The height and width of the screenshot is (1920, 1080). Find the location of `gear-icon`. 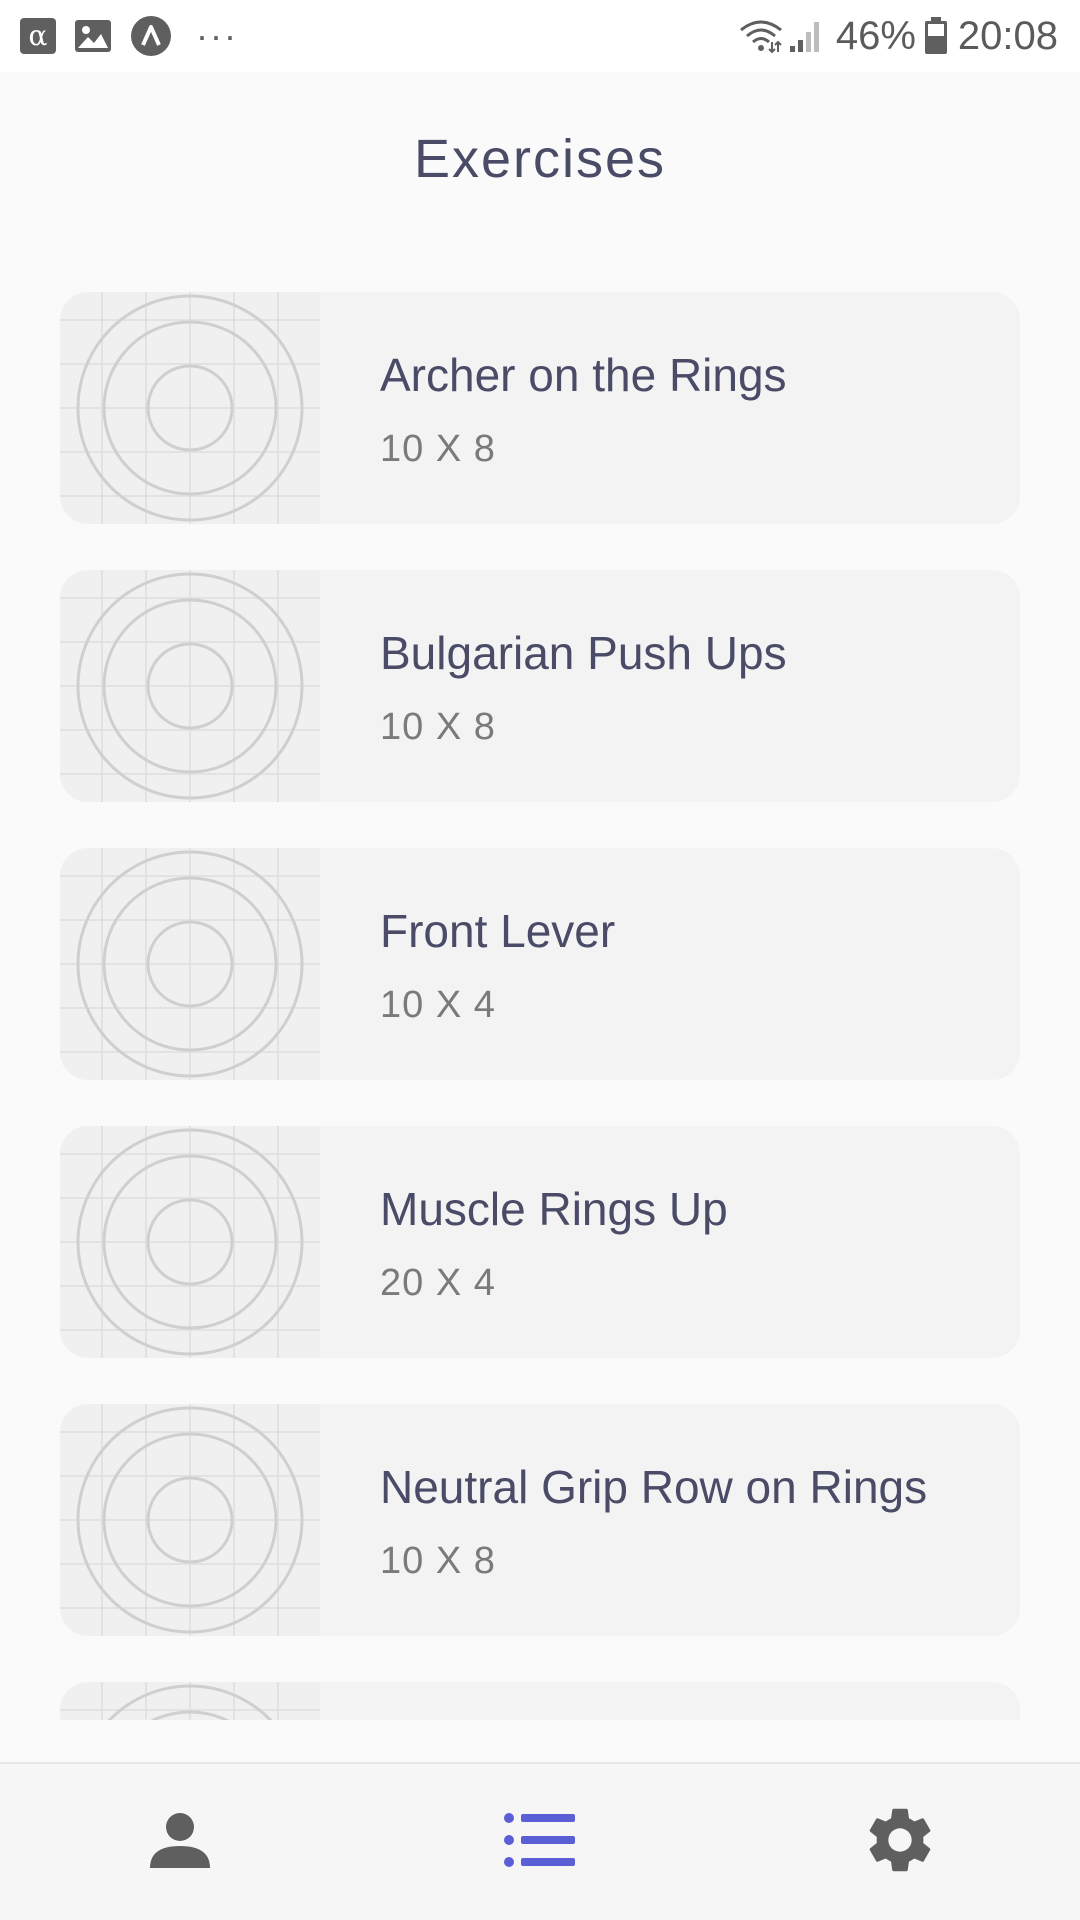

gear-icon is located at coordinates (900, 1842).